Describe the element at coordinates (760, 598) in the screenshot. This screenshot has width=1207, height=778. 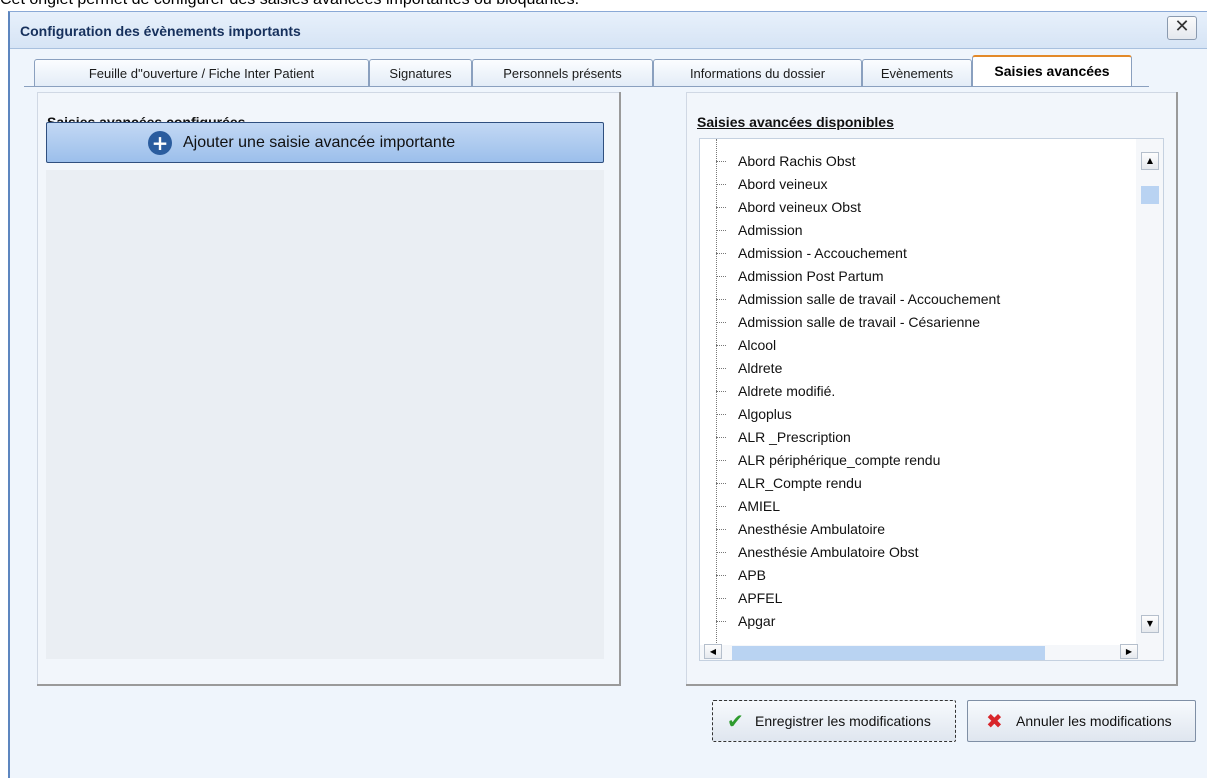
I see `list-item: APFEL` at that location.